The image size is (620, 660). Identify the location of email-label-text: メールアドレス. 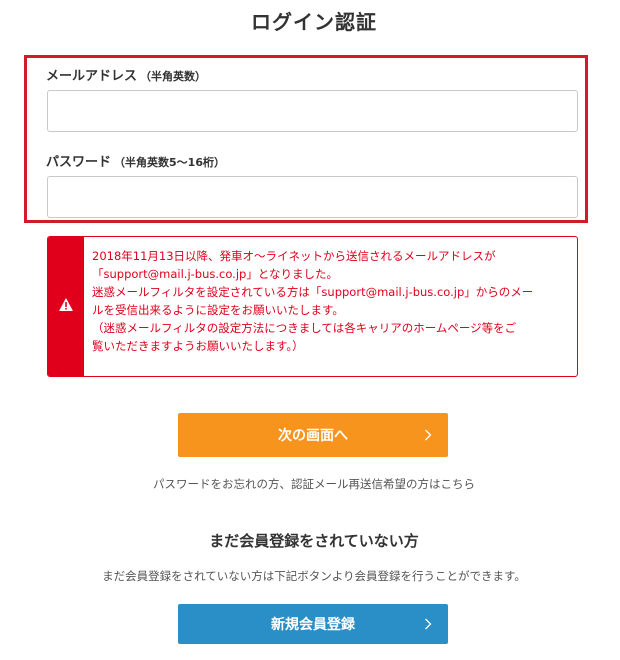
(92, 76).